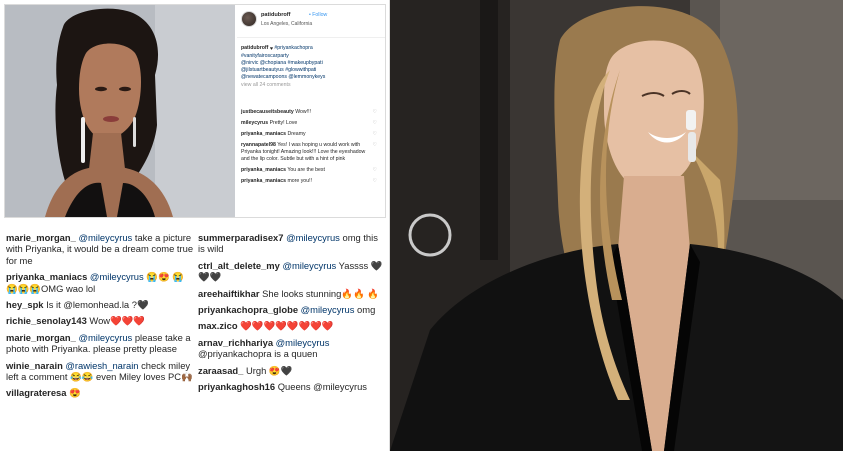 The width and height of the screenshot is (843, 451). I want to click on comment-text: Urgh 😍🖤, so click(269, 370).